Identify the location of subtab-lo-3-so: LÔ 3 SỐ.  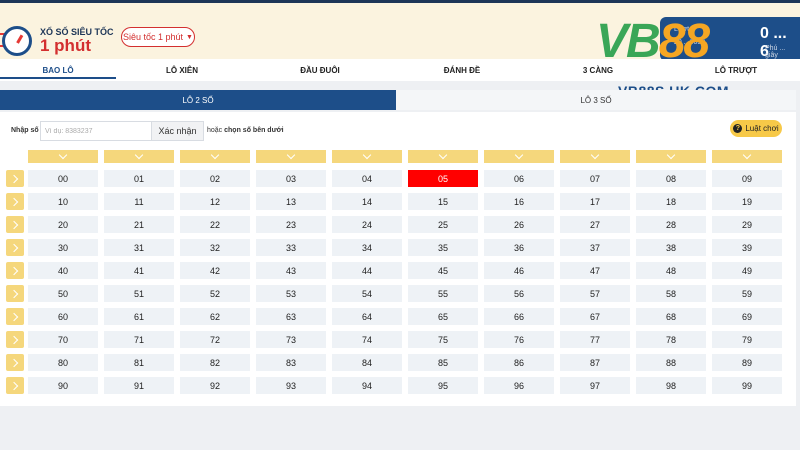
(596, 100).